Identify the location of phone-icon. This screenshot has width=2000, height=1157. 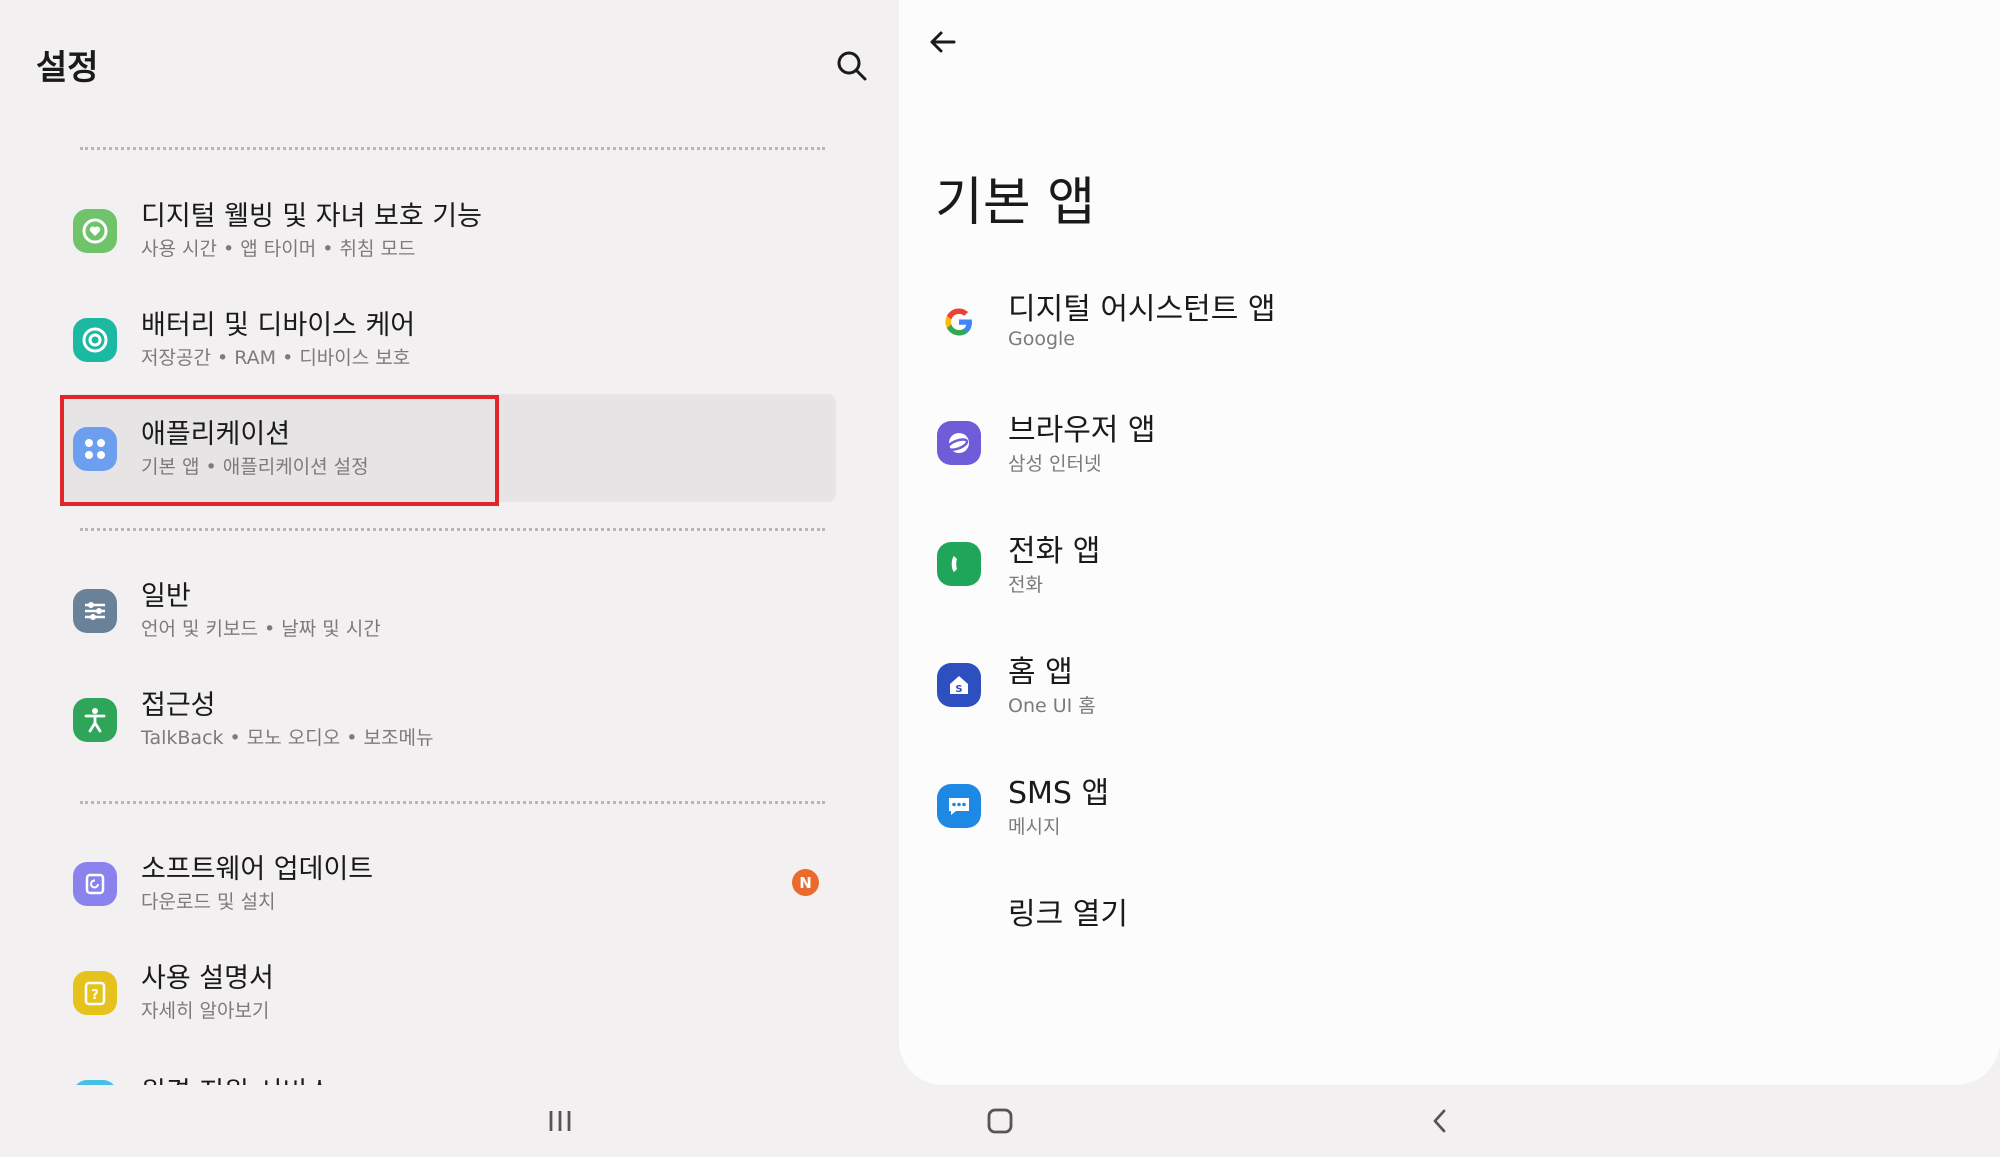
(959, 564).